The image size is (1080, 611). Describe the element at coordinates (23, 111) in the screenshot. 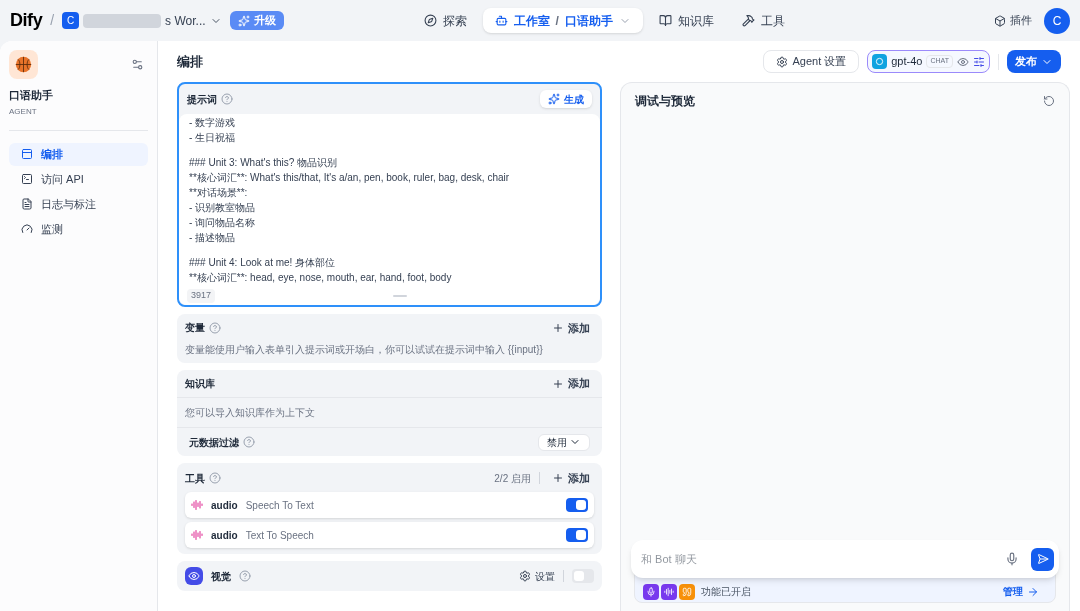

I see `app-type: AGENT` at that location.